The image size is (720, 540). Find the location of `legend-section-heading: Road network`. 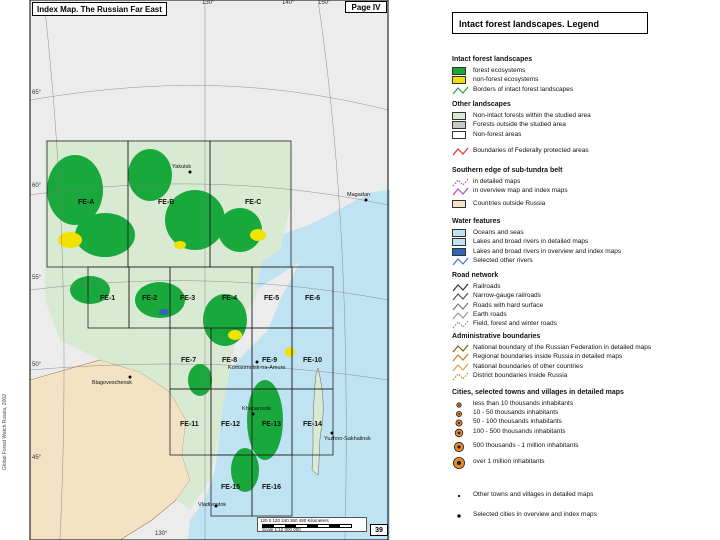

legend-section-heading: Road network is located at coordinates (475, 275).